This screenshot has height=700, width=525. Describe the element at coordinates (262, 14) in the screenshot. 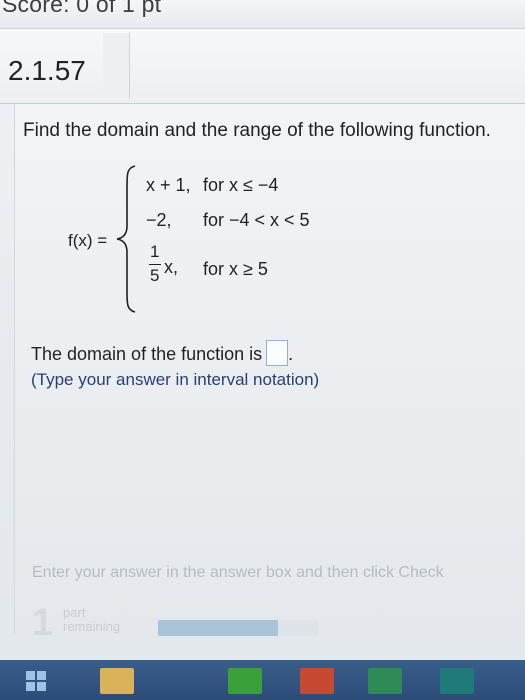

I see `score-bar: Score: 0 of 1 pt` at that location.